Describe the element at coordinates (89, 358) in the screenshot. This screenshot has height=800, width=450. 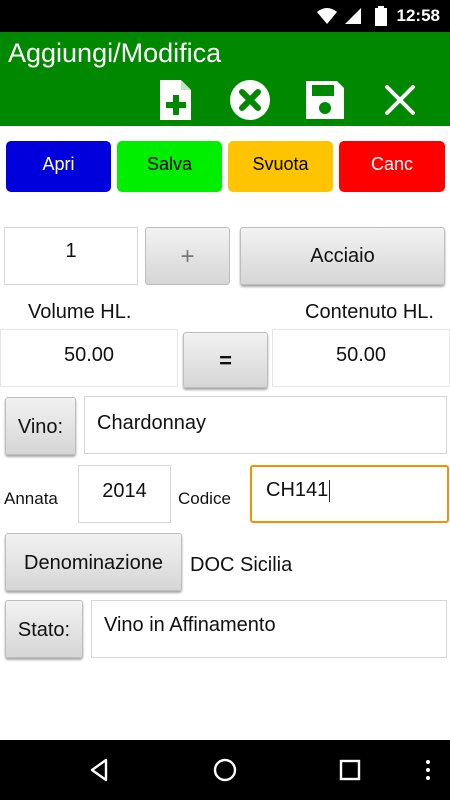
I see `volume-field: 50.00` at that location.